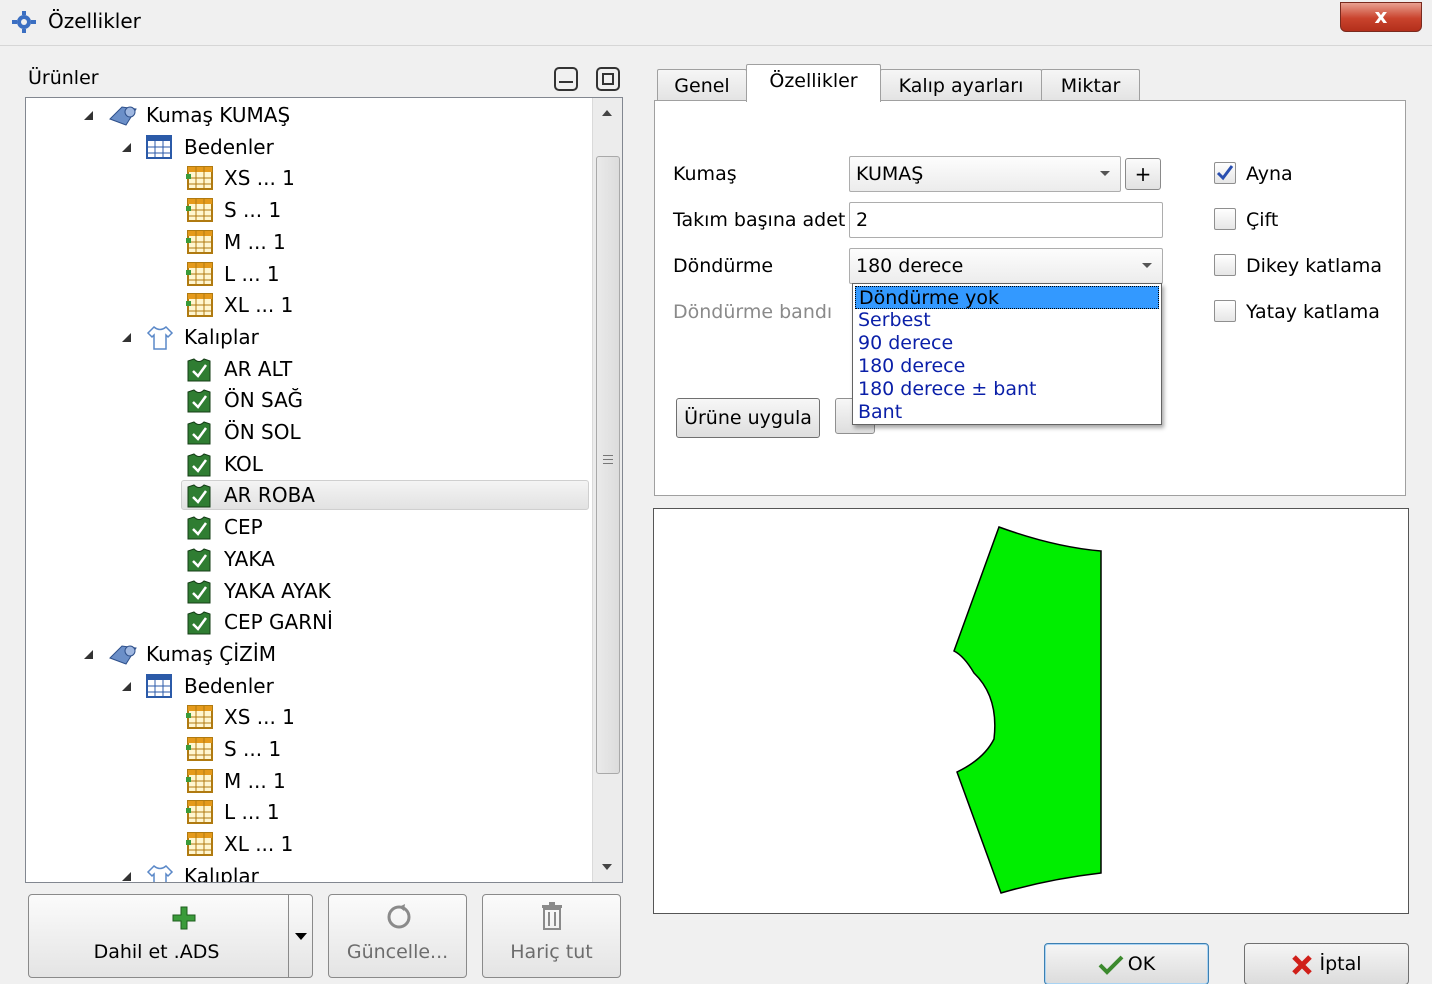 The width and height of the screenshot is (1432, 984). What do you see at coordinates (187, 115) in the screenshot?
I see `tree-item: Kumaş KUMAŞ` at bounding box center [187, 115].